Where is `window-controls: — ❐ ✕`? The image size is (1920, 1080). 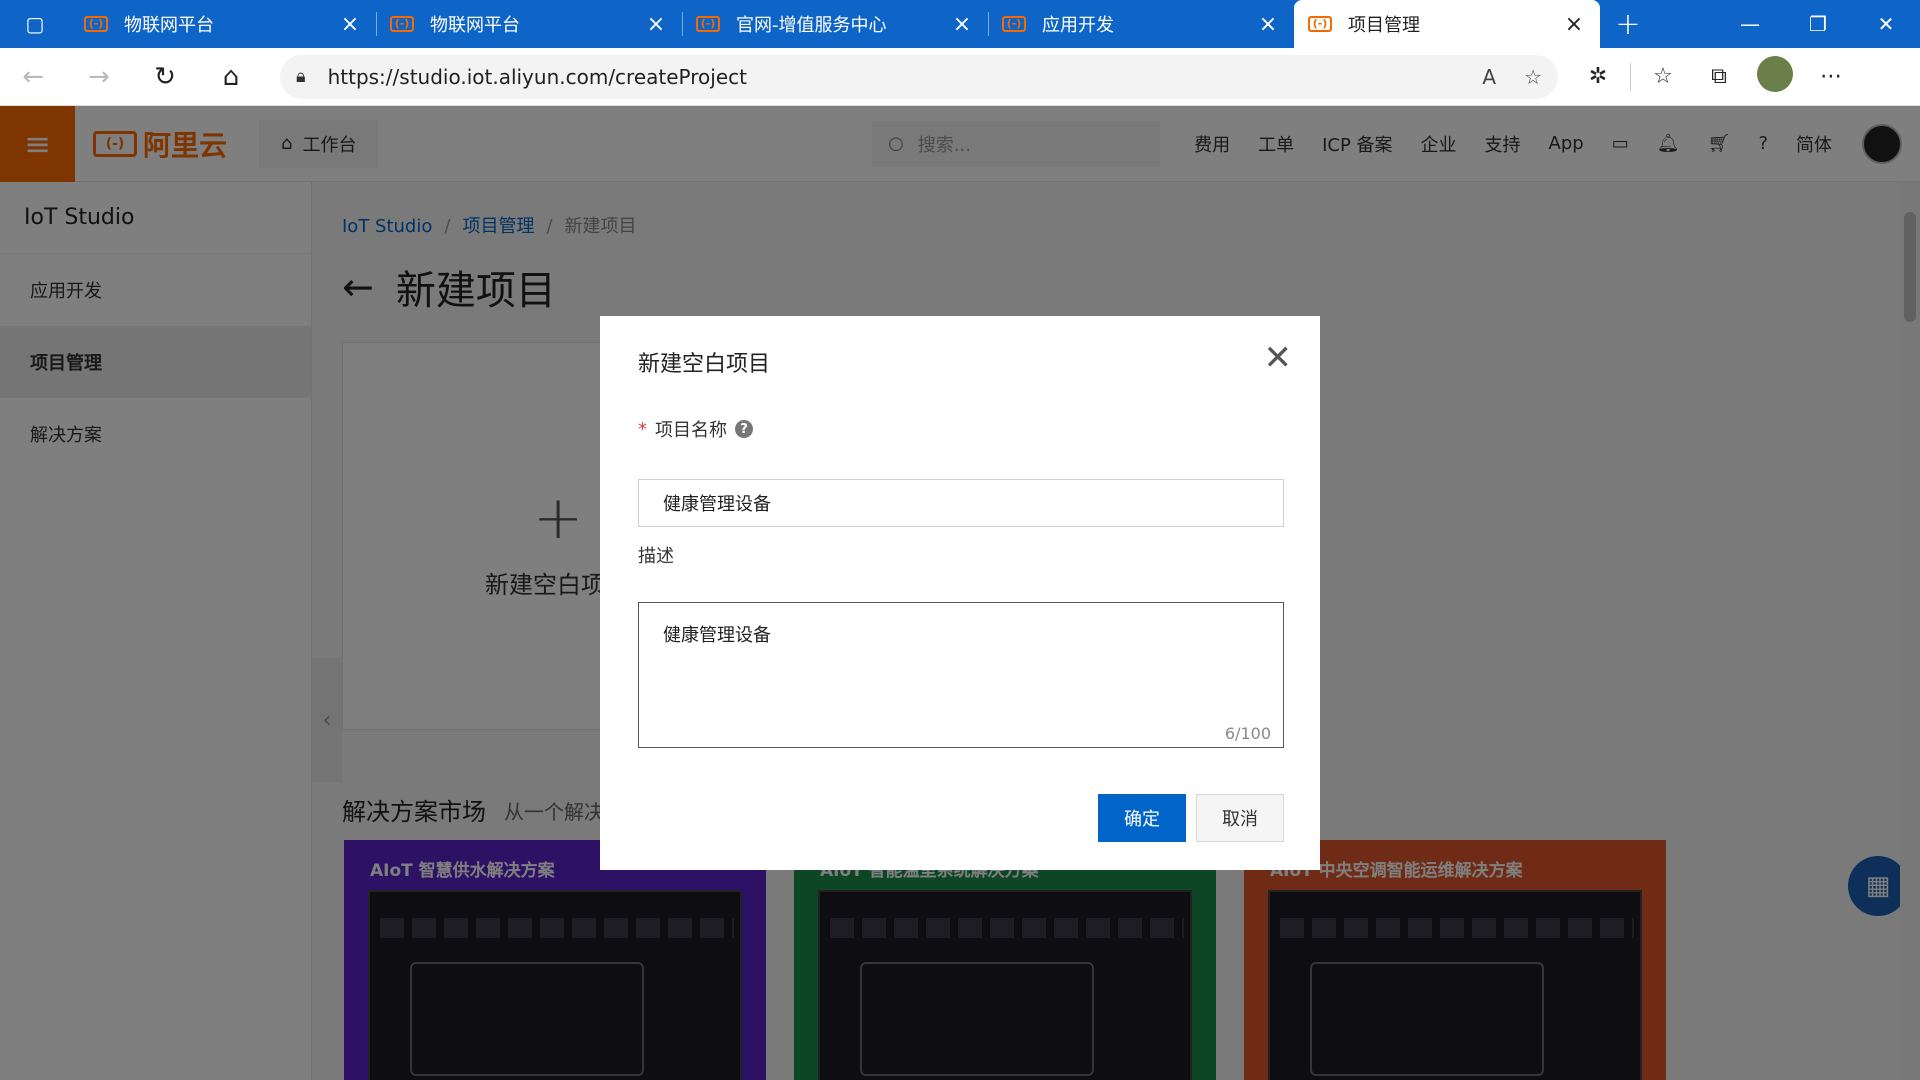
window-controls: — ❐ ✕ is located at coordinates (1818, 24).